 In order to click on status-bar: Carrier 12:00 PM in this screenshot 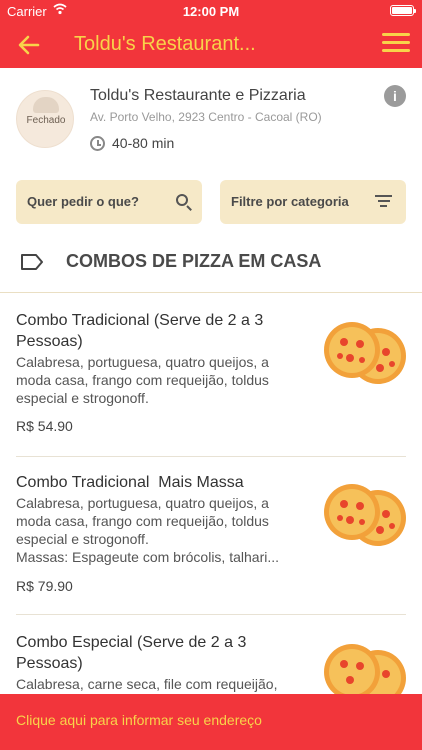, I will do `click(211, 11)`.